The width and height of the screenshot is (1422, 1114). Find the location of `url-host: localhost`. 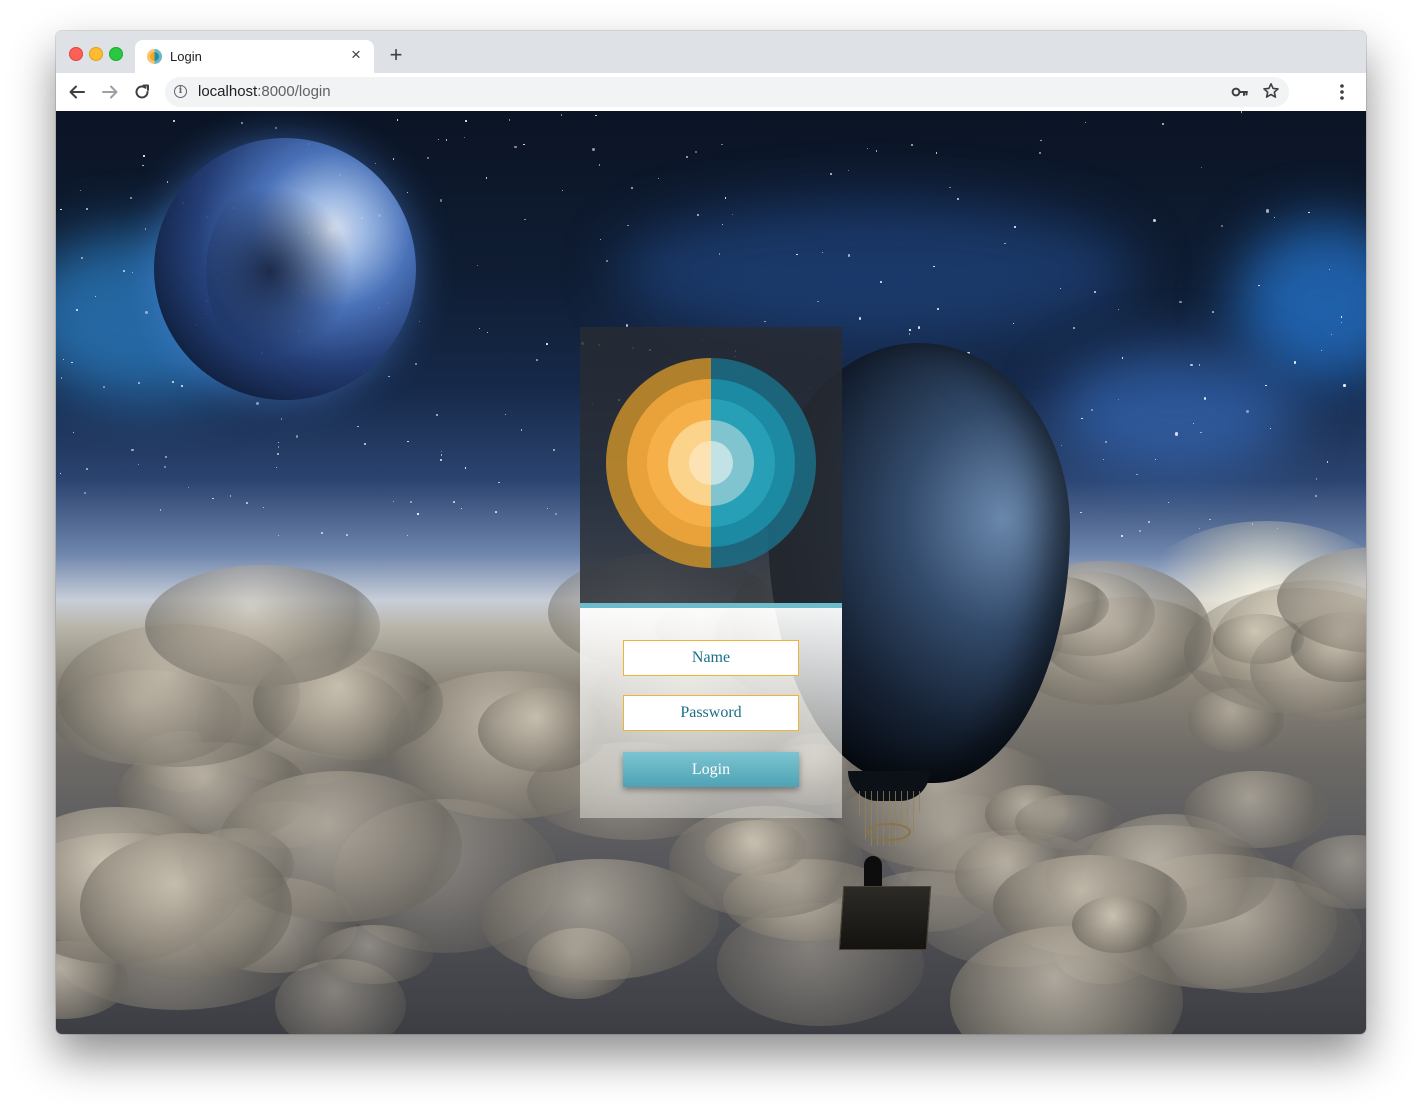

url-host: localhost is located at coordinates (228, 91).